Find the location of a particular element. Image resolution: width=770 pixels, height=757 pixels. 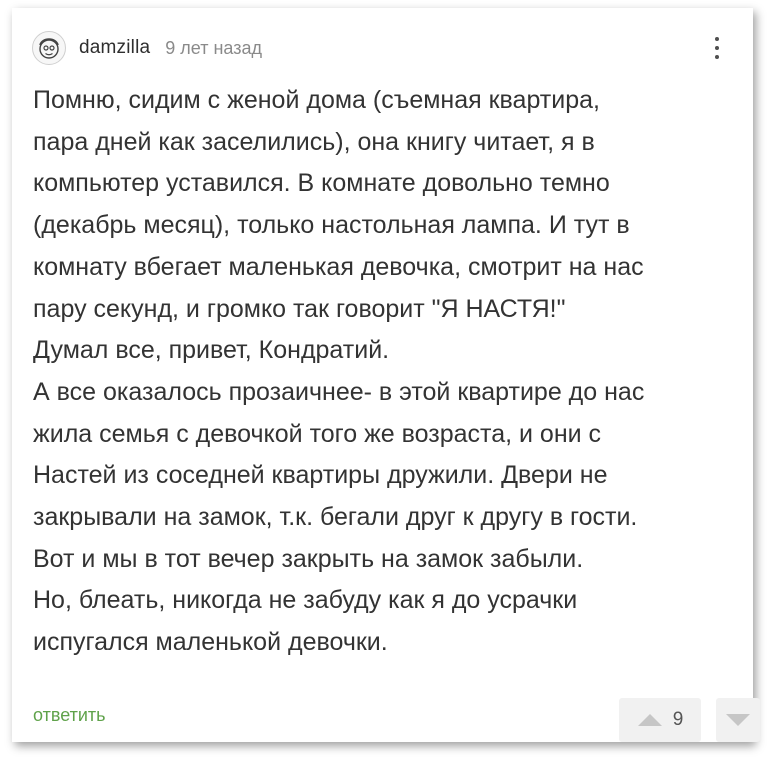

triangle-down-icon is located at coordinates (738, 720).